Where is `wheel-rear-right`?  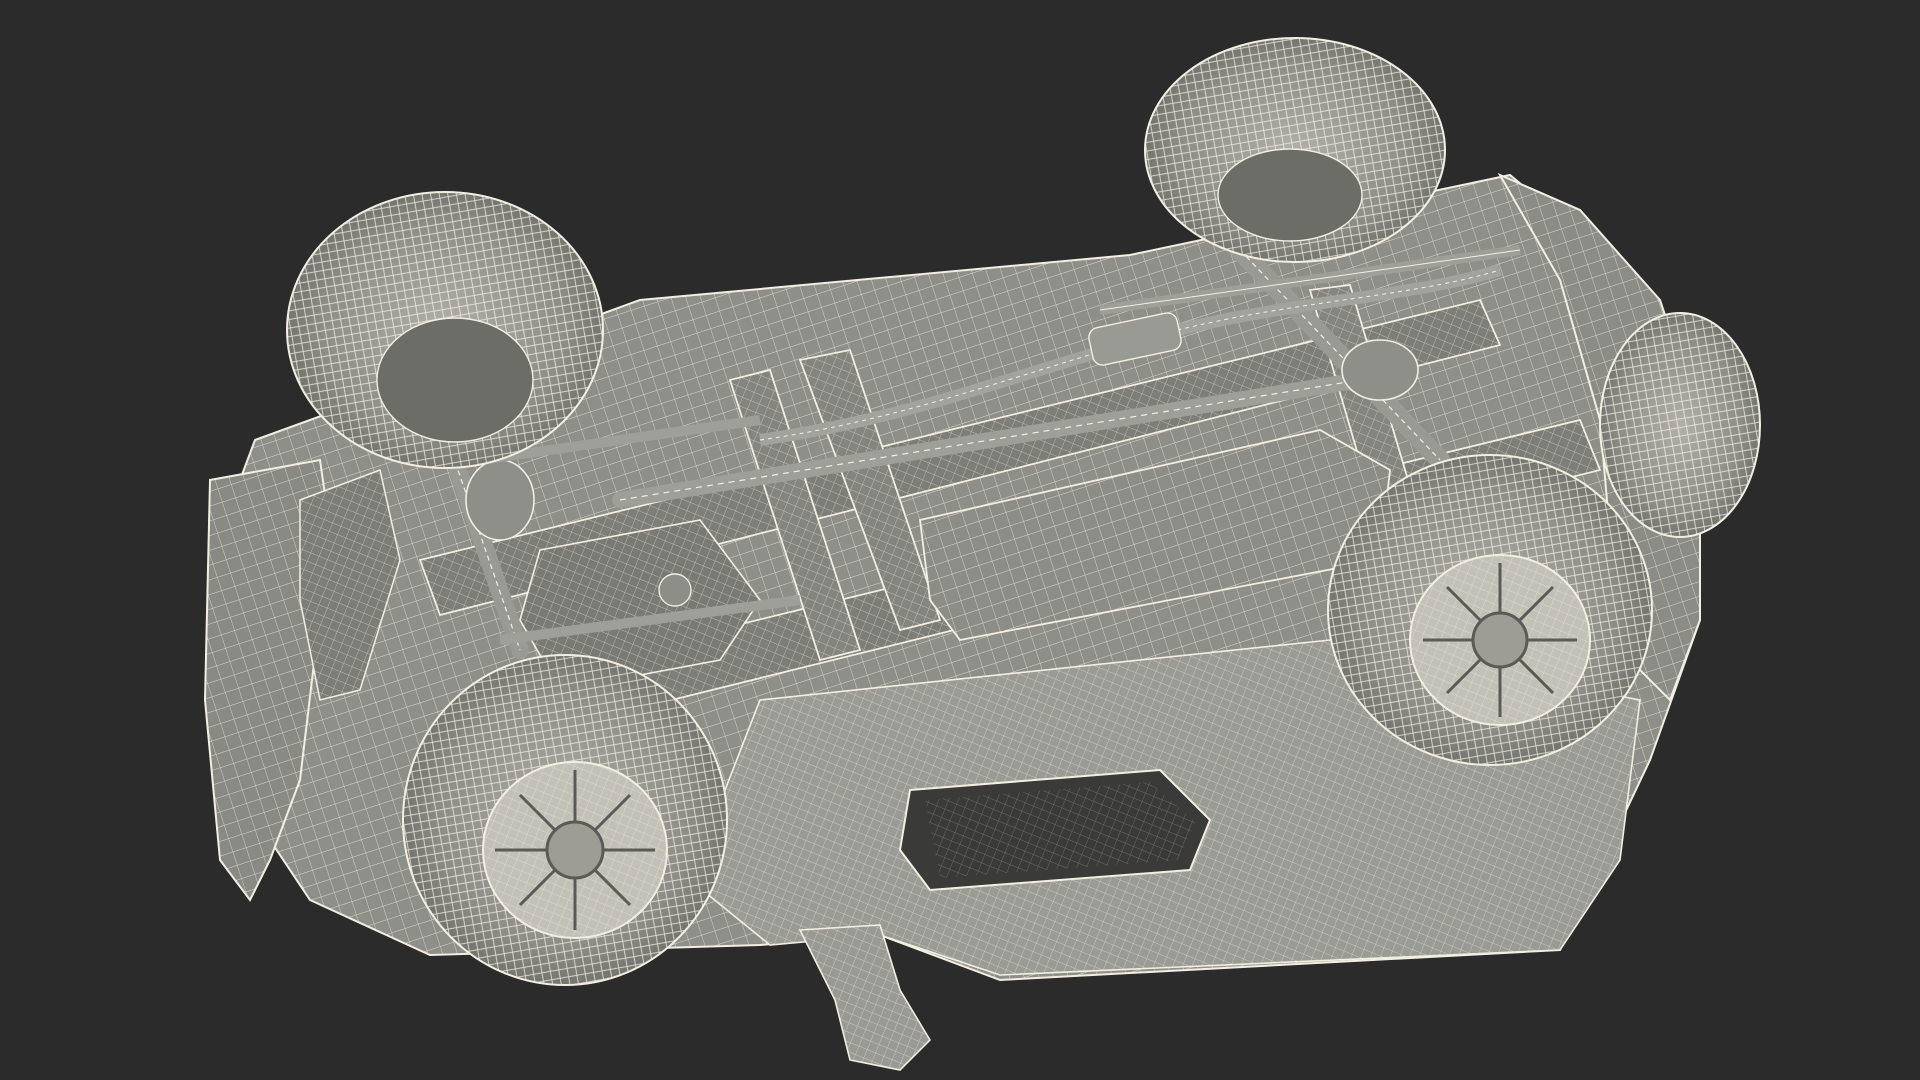 wheel-rear-right is located at coordinates (1490, 610).